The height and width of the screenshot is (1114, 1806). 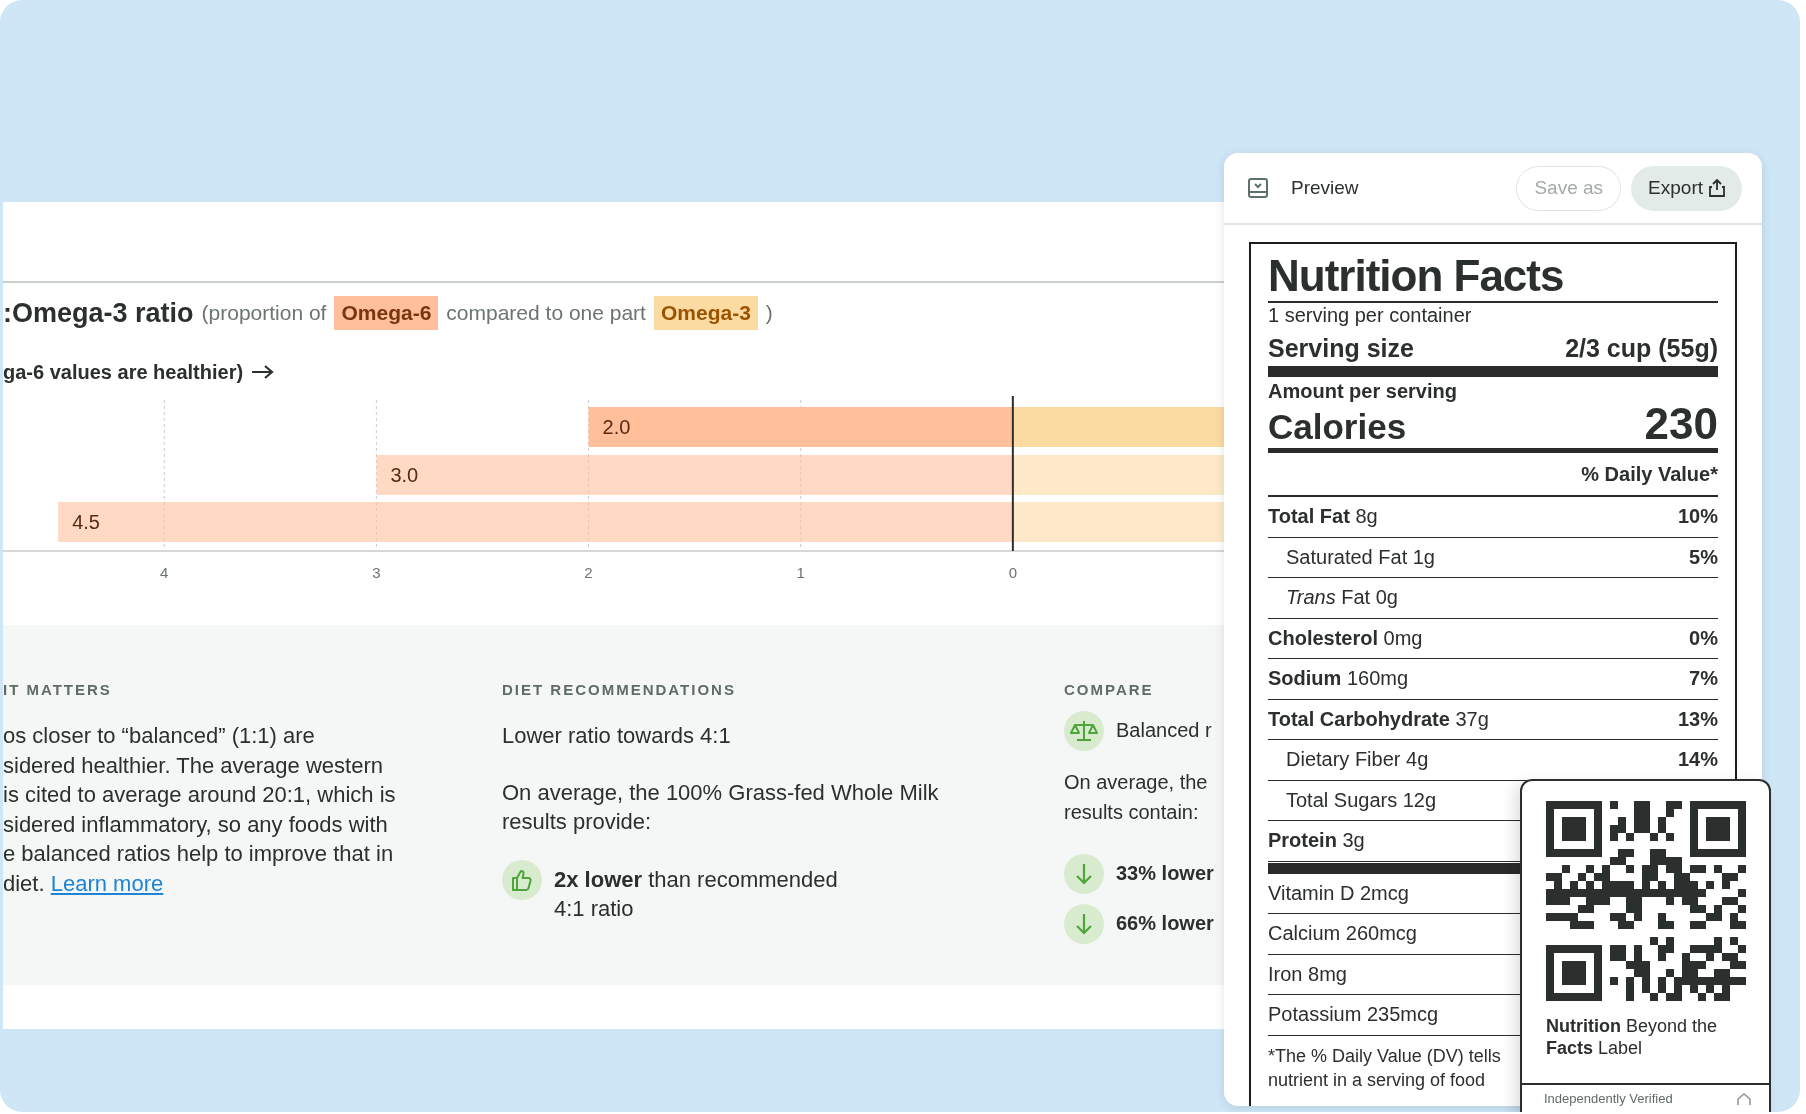 I want to click on export-button: Export, so click(x=1686, y=188).